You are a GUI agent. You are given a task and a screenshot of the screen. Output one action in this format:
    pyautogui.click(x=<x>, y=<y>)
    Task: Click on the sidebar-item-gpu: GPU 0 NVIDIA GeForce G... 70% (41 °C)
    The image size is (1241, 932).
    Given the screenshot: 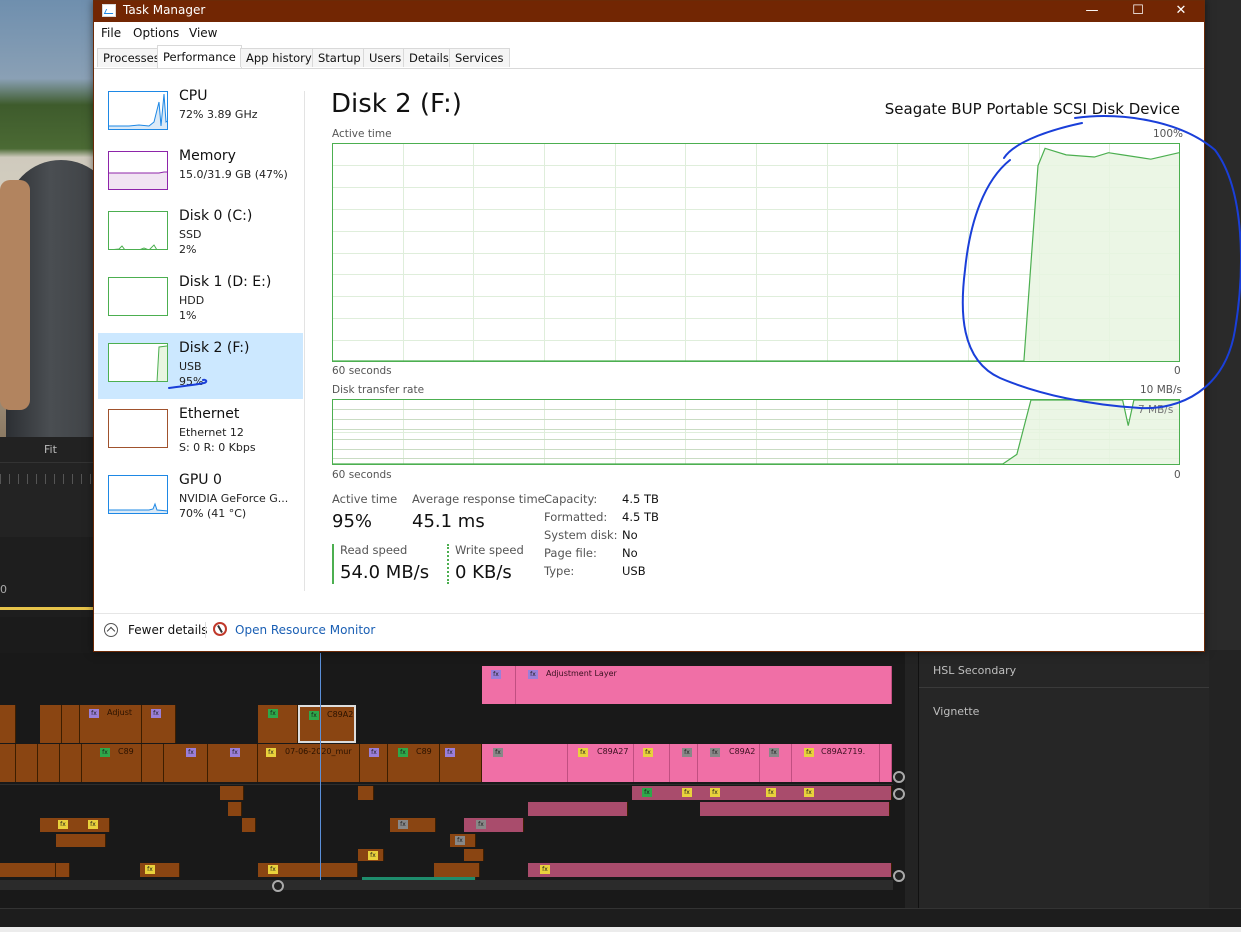 What is the action you would take?
    pyautogui.click(x=200, y=497)
    